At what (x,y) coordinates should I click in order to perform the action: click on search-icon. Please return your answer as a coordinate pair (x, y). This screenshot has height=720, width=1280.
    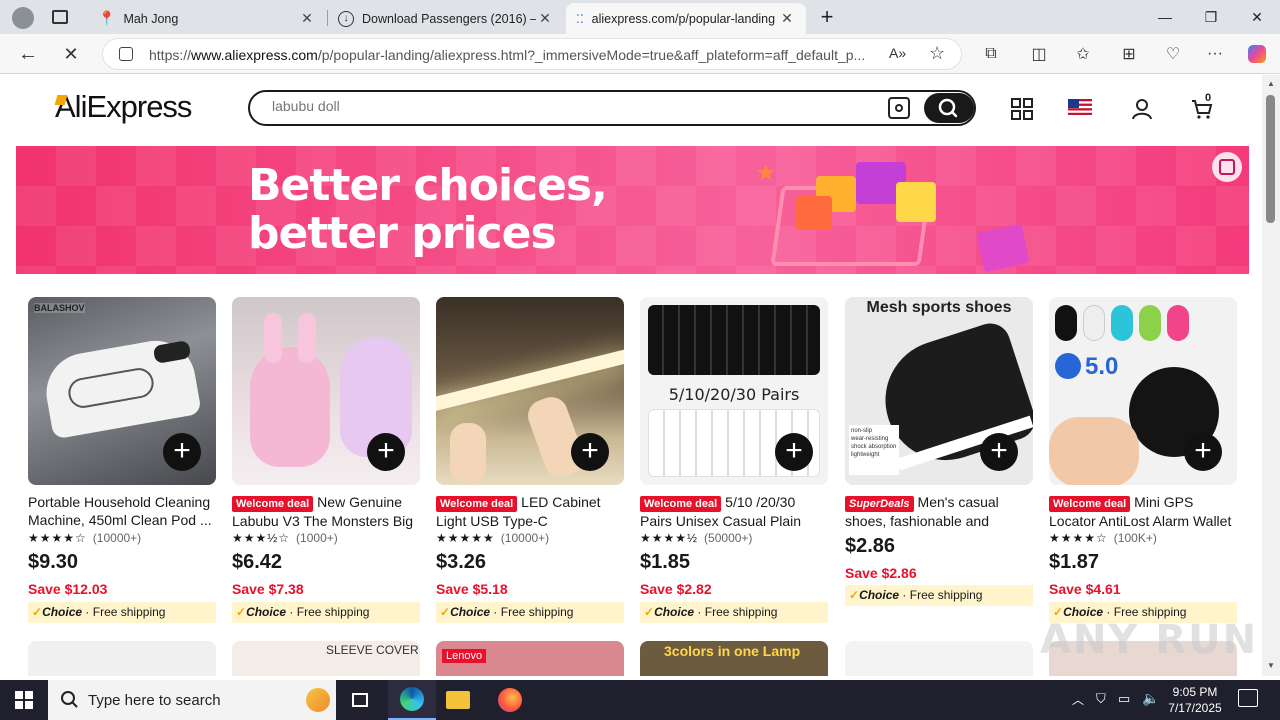
    Looking at the image, I should click on (948, 108).